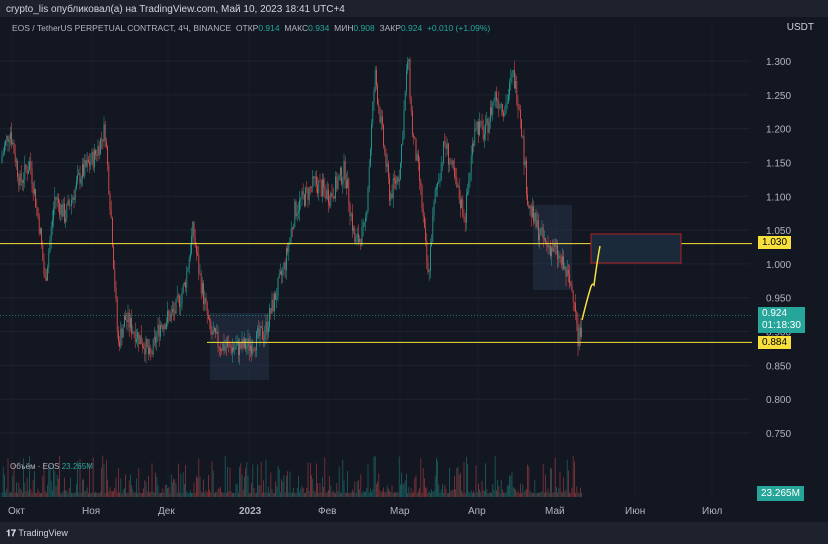 Image resolution: width=828 pixels, height=544 pixels. Describe the element at coordinates (344, 28) in the screenshot. I see `low-label: МИН` at that location.